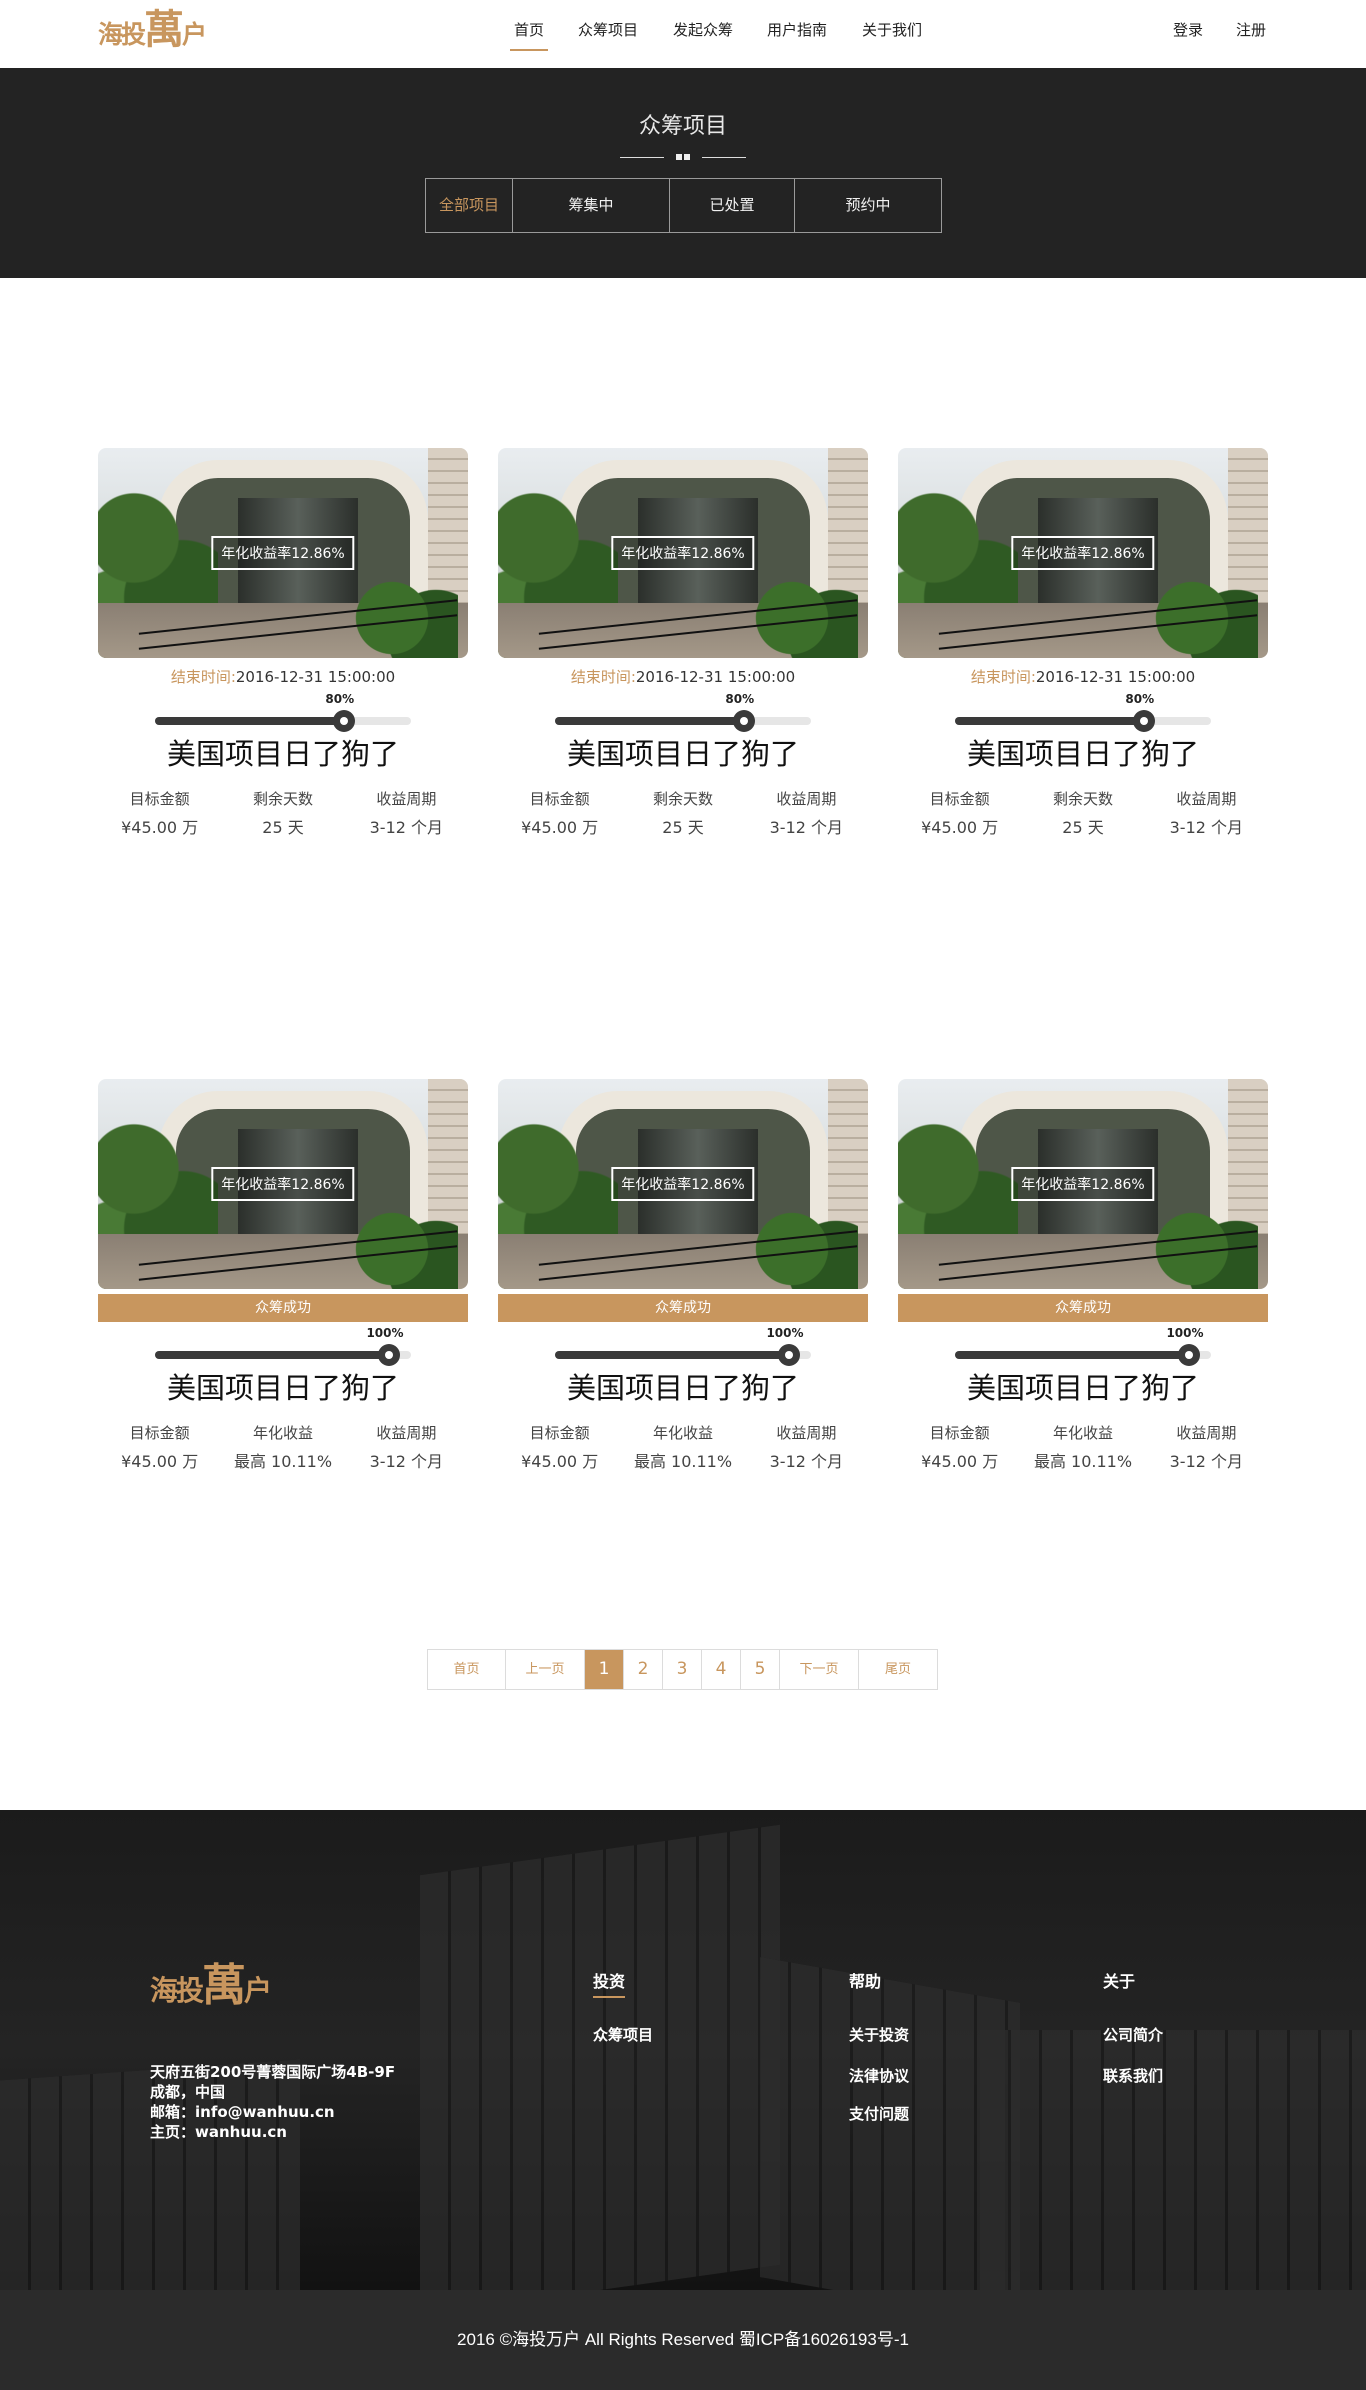 This screenshot has height=2390, width=1366. What do you see at coordinates (1188, 29) in the screenshot?
I see `login-link: 登录` at bounding box center [1188, 29].